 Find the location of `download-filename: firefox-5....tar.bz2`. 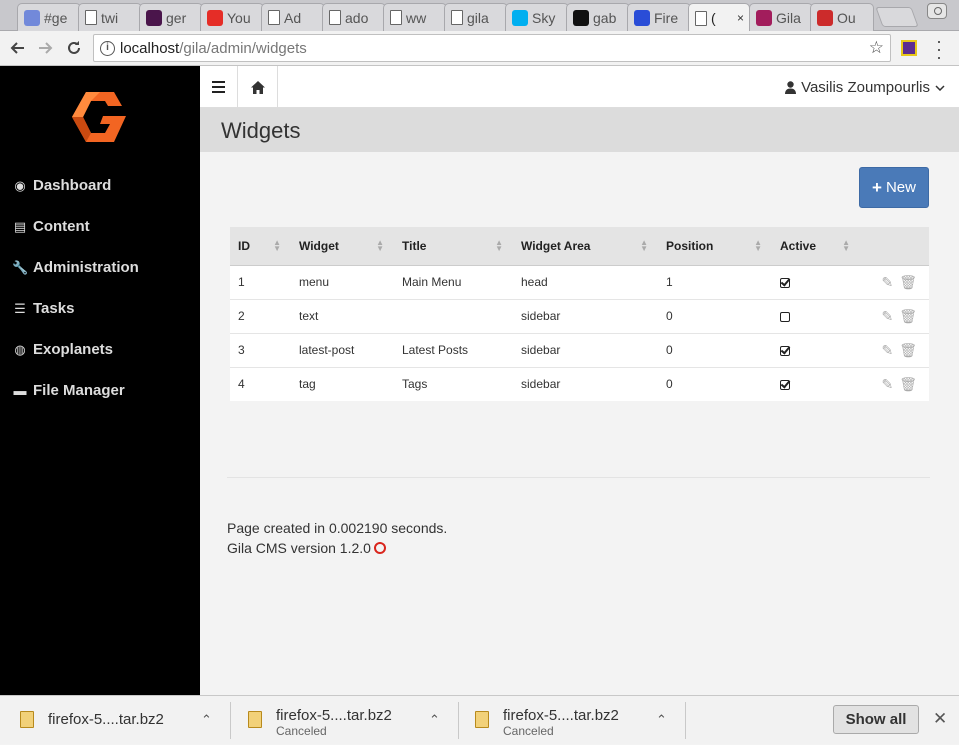

download-filename: firefox-5....tar.bz2 is located at coordinates (106, 719).